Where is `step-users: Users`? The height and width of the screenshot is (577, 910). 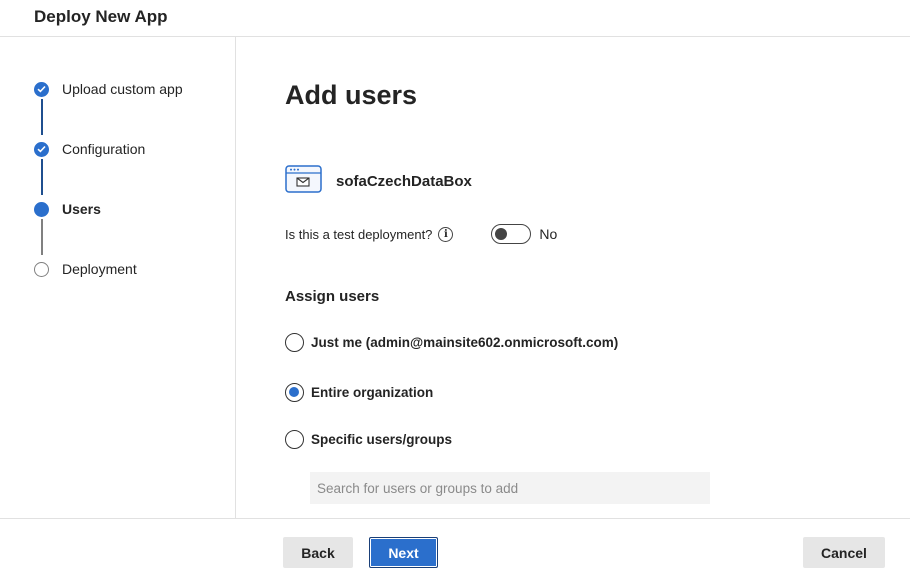 step-users: Users is located at coordinates (67, 209).